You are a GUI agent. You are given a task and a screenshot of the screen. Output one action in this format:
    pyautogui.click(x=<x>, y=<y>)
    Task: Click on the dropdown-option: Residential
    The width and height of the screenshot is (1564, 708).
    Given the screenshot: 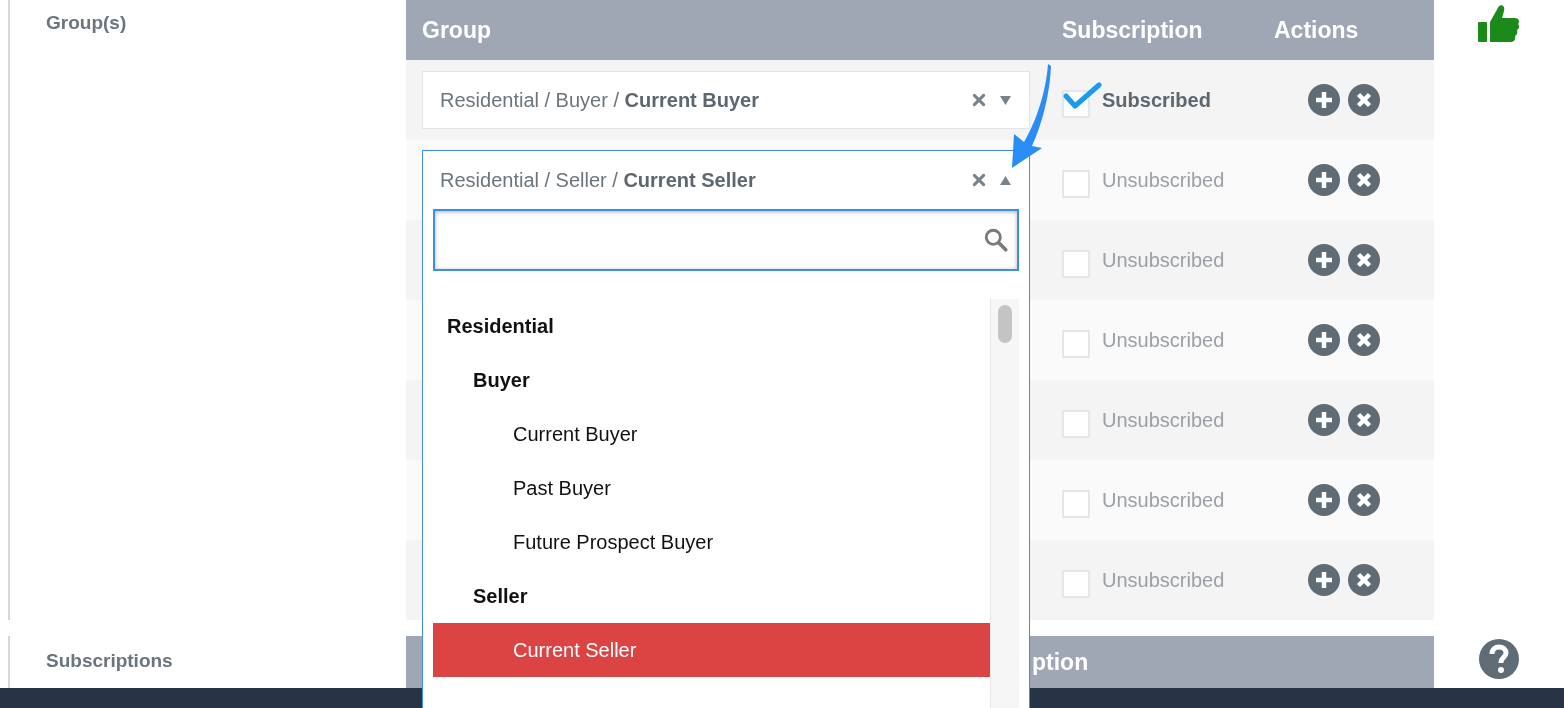 What is the action you would take?
    pyautogui.click(x=711, y=326)
    